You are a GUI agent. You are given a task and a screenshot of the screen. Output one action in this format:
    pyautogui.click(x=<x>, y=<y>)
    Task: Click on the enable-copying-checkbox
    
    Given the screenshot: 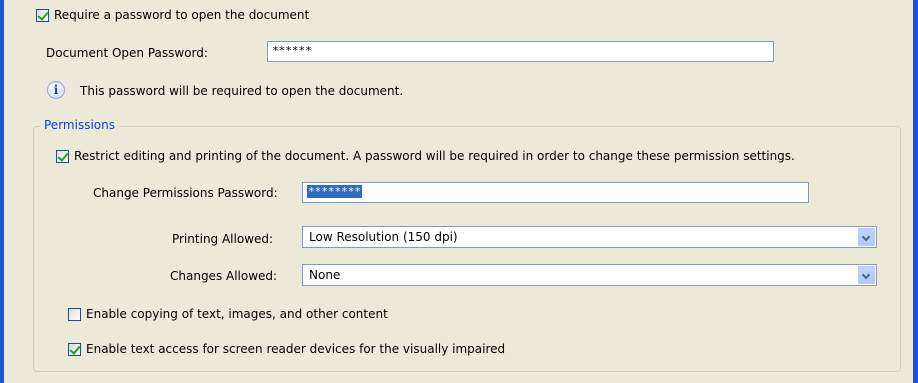 What is the action you would take?
    pyautogui.click(x=74, y=314)
    